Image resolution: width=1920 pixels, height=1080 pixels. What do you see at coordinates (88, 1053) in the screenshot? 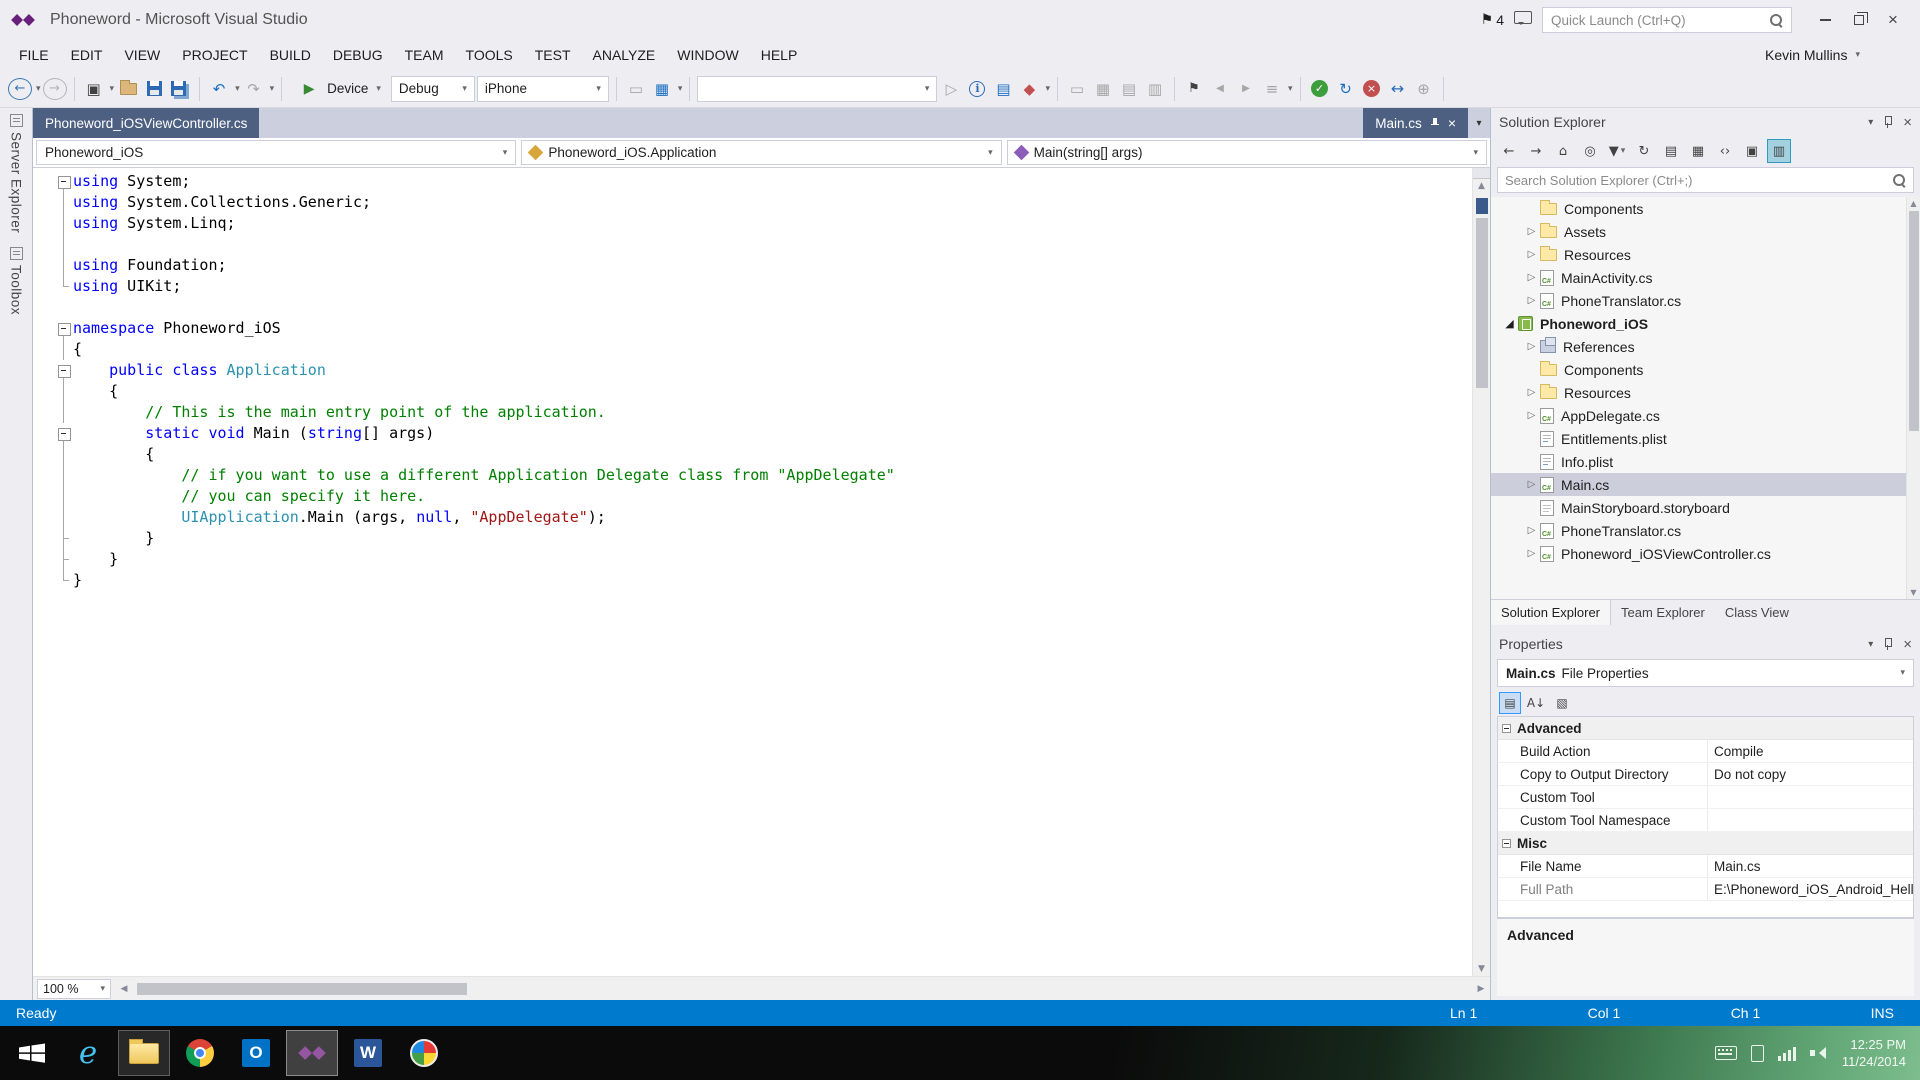
I see `taskbar-internet-explorer: e` at bounding box center [88, 1053].